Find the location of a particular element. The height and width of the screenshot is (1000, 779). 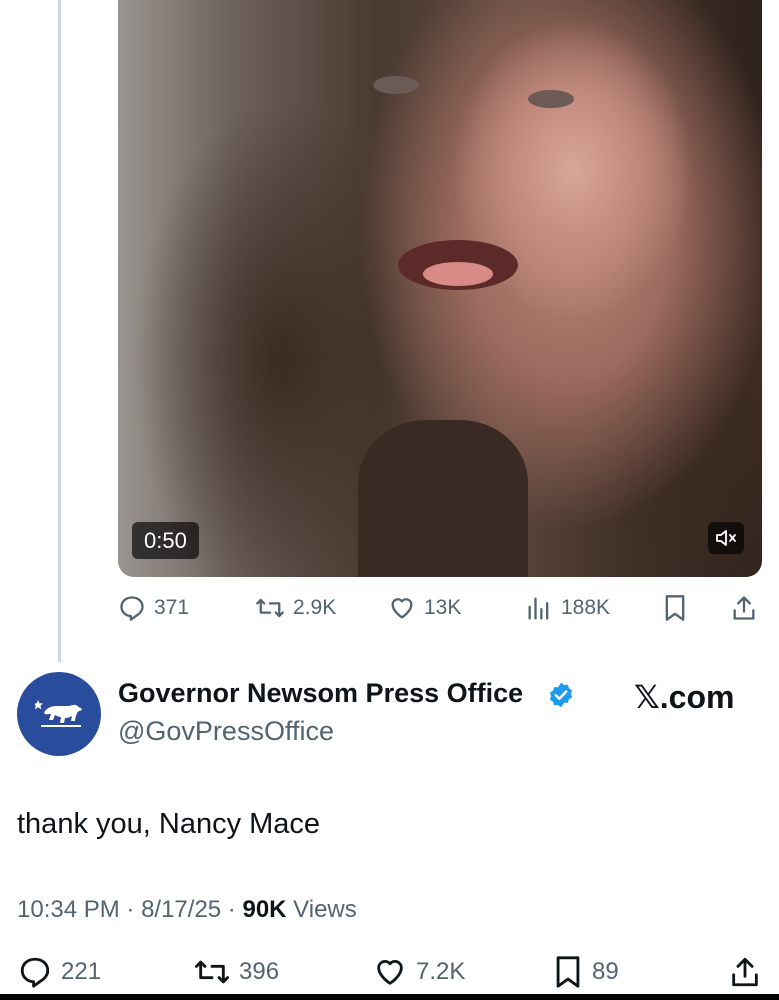

california-bear-icon is located at coordinates (58, 713).